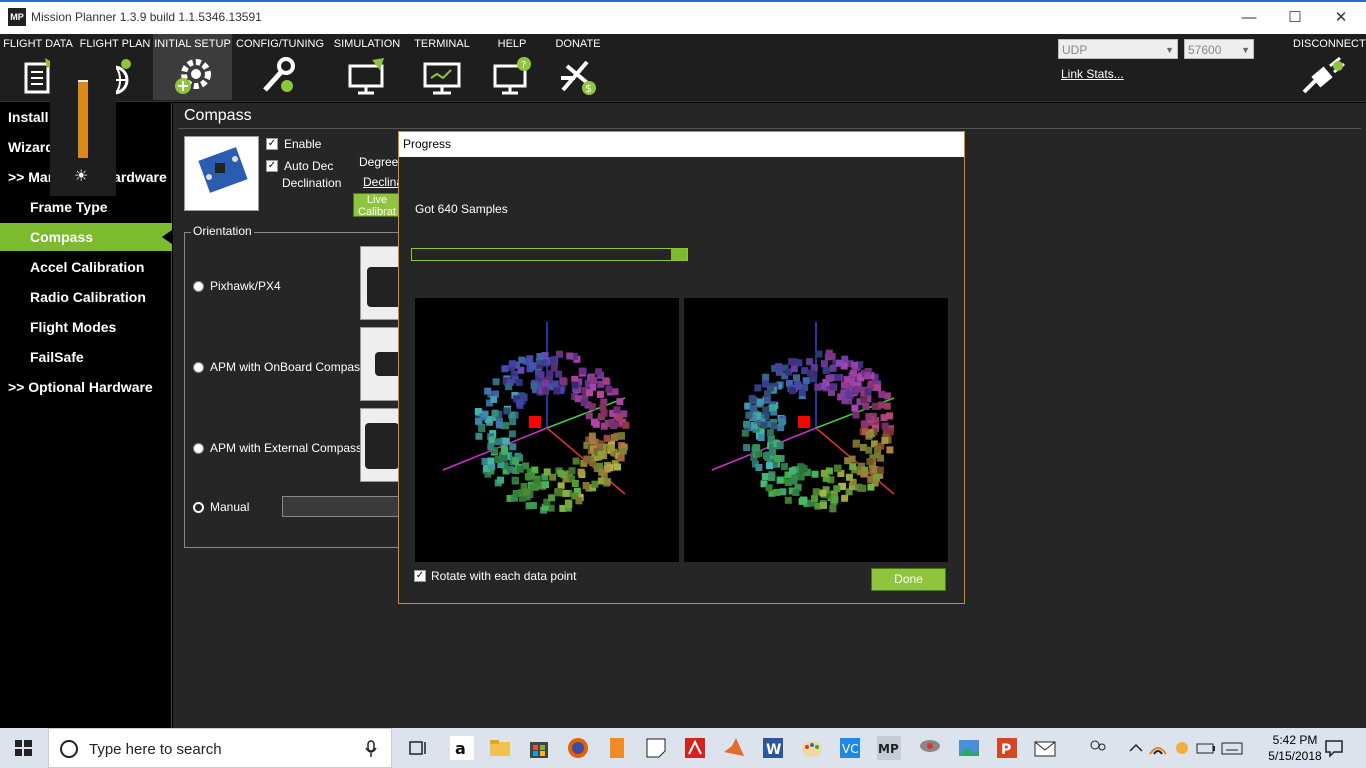 The width and height of the screenshot is (1366, 768). Describe the element at coordinates (418, 748) in the screenshot. I see `task-view-icon` at that location.